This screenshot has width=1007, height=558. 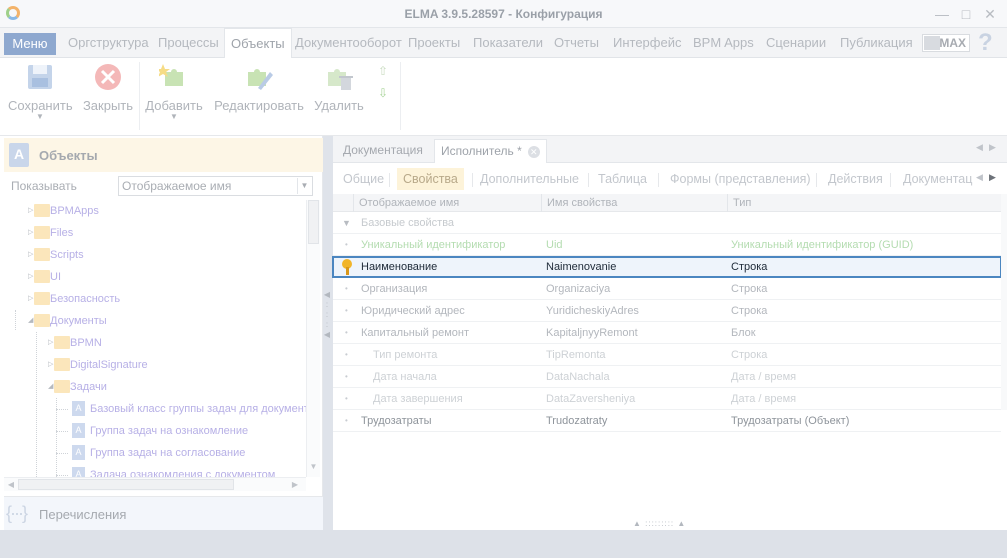 What do you see at coordinates (108, 43) in the screenshot?
I see `tab-orgstructure: Оргструктура` at bounding box center [108, 43].